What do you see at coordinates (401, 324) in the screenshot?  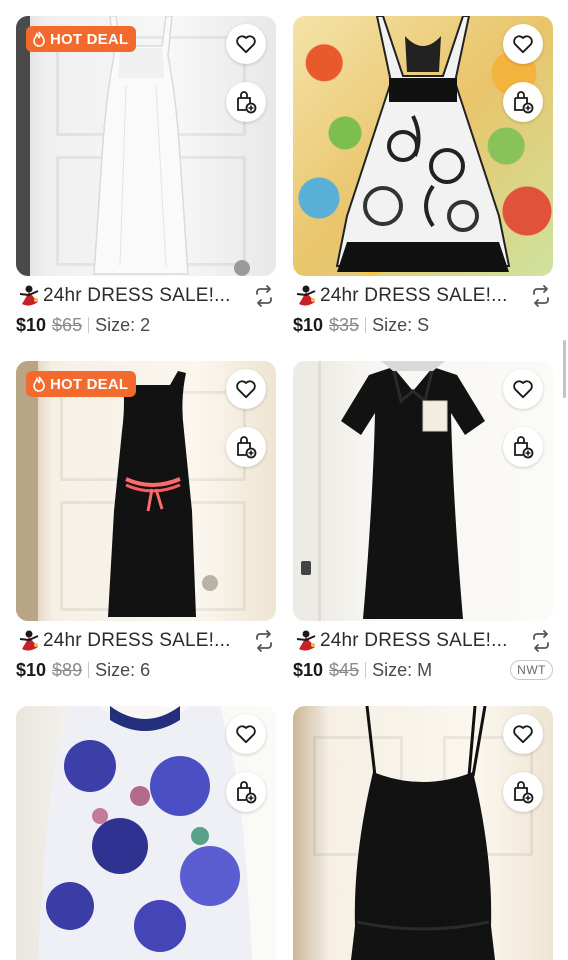 I see `listing-size: Size: S` at bounding box center [401, 324].